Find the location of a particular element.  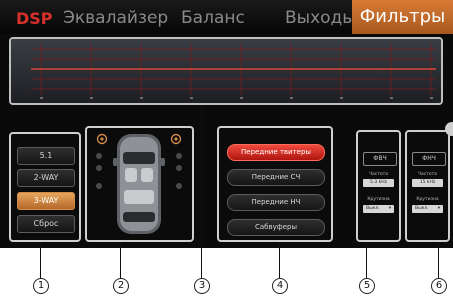

dsp-logo: DSP is located at coordinates (34, 18).